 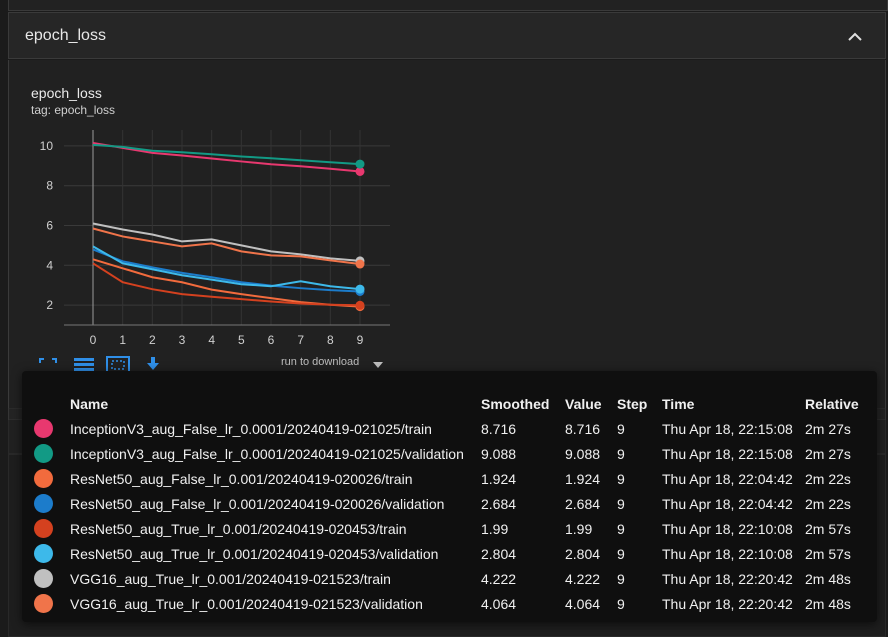 I want to click on cell-smoothed: 1.924, so click(x=499, y=478).